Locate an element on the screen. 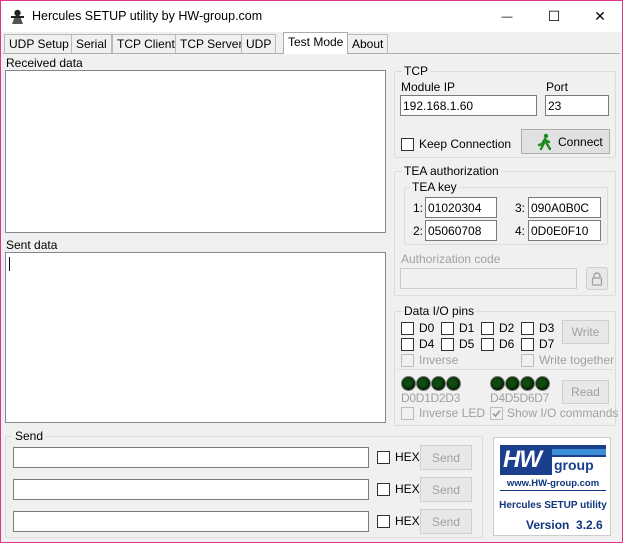  pin-d0-label: D0 is located at coordinates (427, 328).